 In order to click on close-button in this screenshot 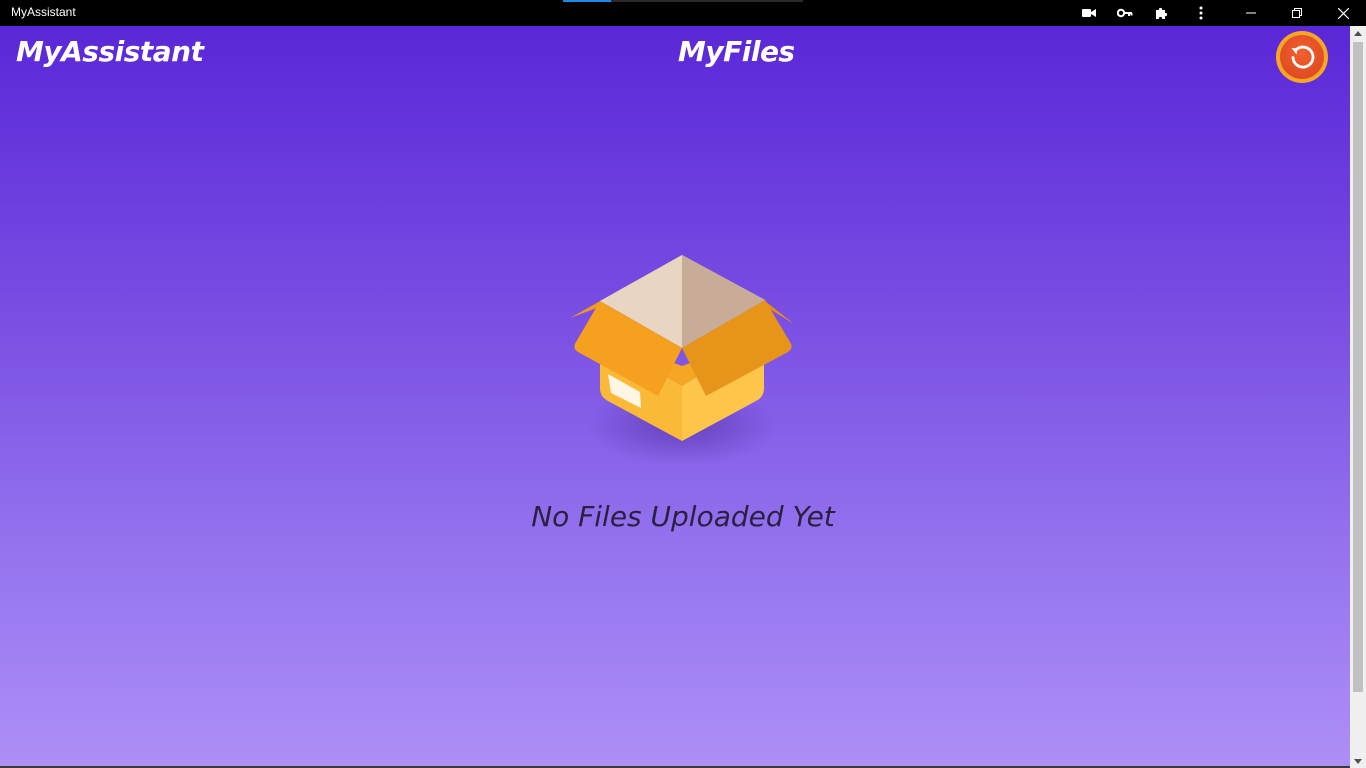, I will do `click(1343, 13)`.